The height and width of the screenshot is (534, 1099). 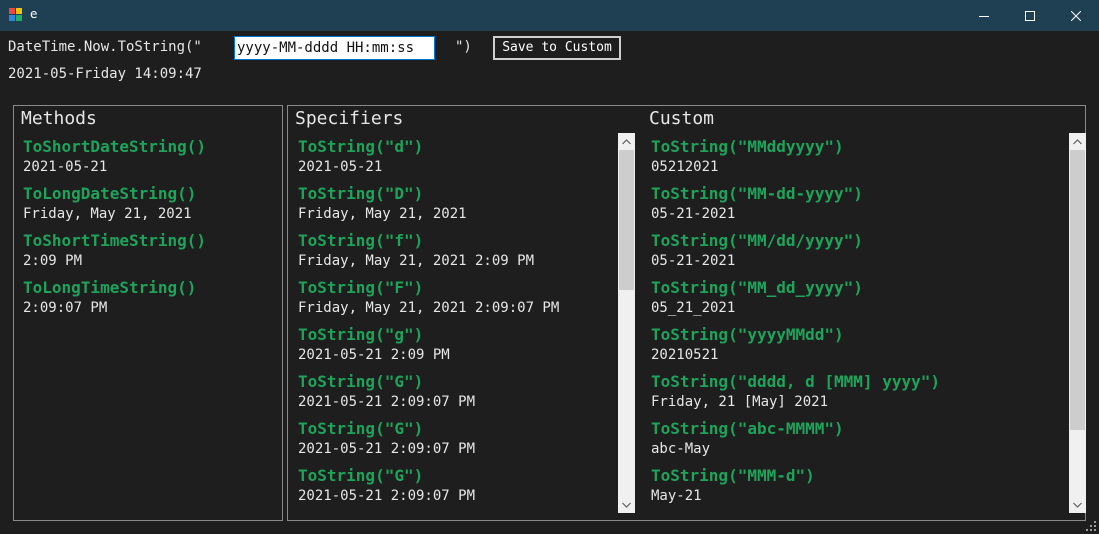 What do you see at coordinates (757, 193) in the screenshot?
I see `method-name: ToString("MM-dd-yyyy")` at bounding box center [757, 193].